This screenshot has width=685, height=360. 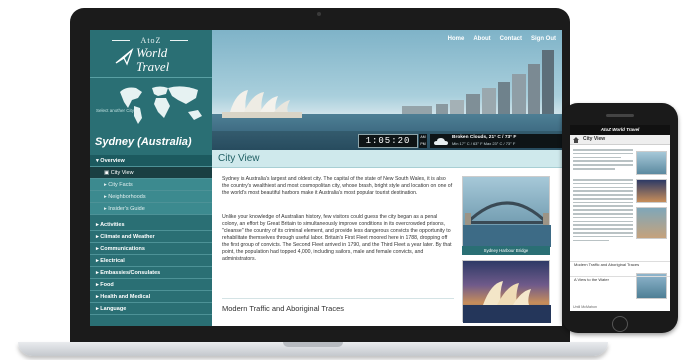 I want to click on opera-night-illustration, so click(x=507, y=302).